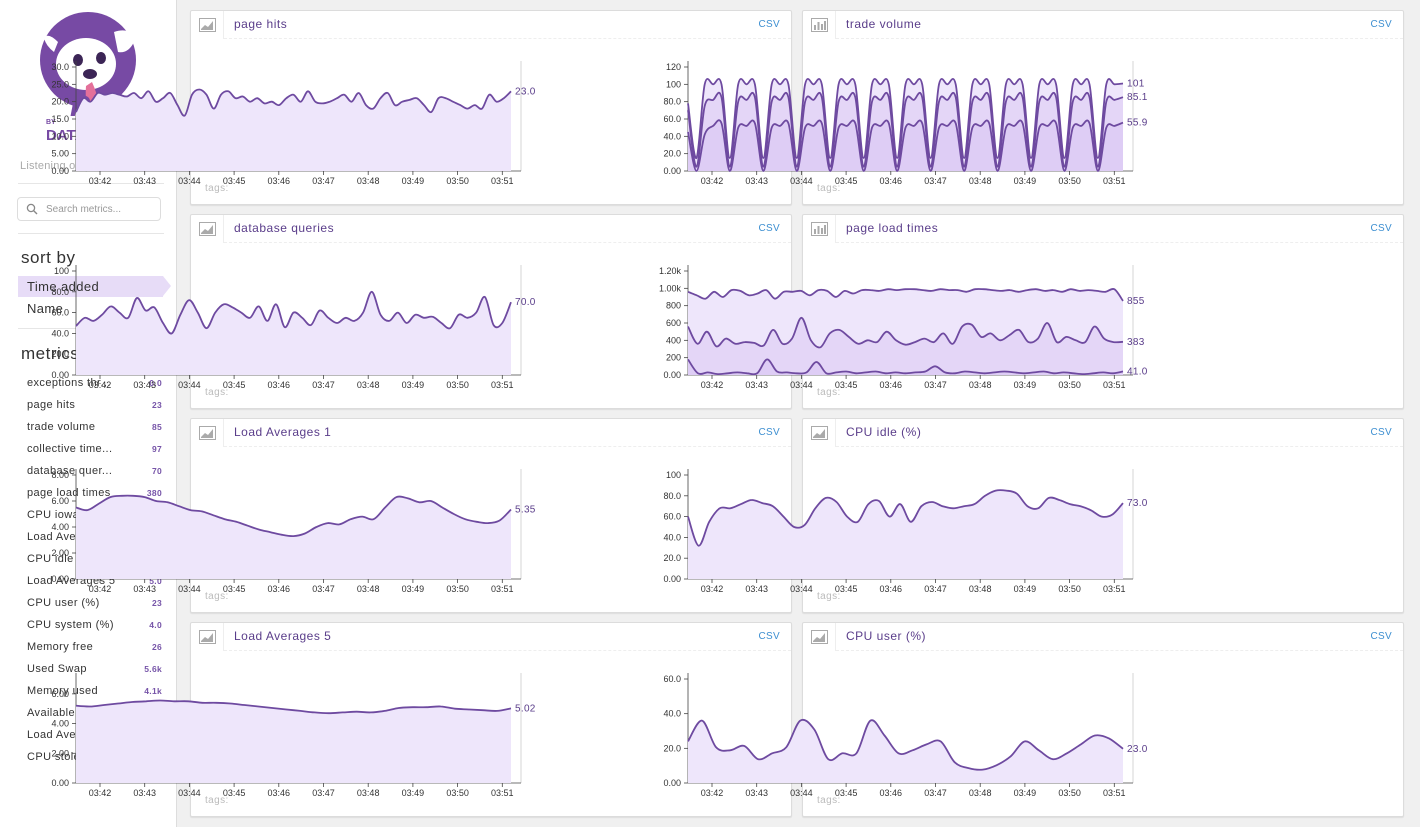 This screenshot has height=827, width=1420. I want to click on y-tick-label: 25.0, so click(60, 84).